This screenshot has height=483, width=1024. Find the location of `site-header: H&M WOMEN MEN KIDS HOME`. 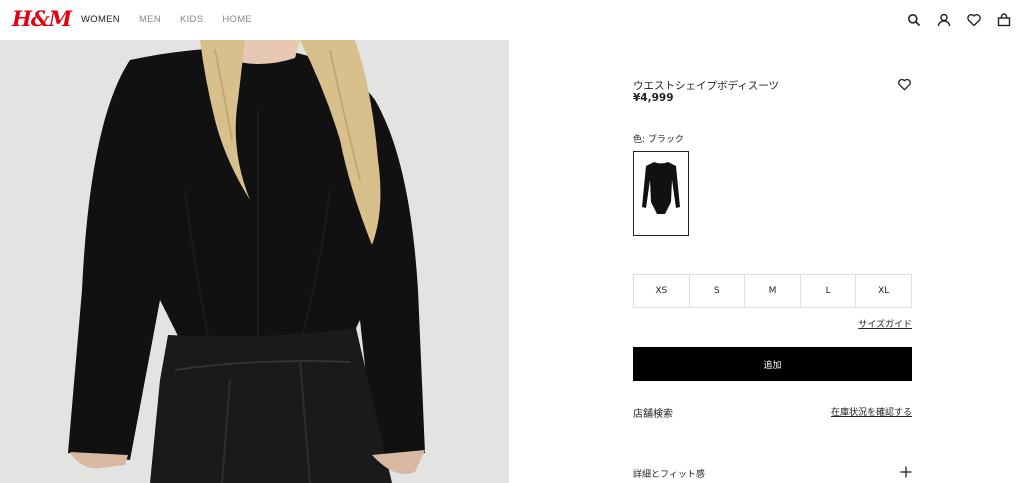

site-header: H&M WOMEN MEN KIDS HOME is located at coordinates (512, 20).